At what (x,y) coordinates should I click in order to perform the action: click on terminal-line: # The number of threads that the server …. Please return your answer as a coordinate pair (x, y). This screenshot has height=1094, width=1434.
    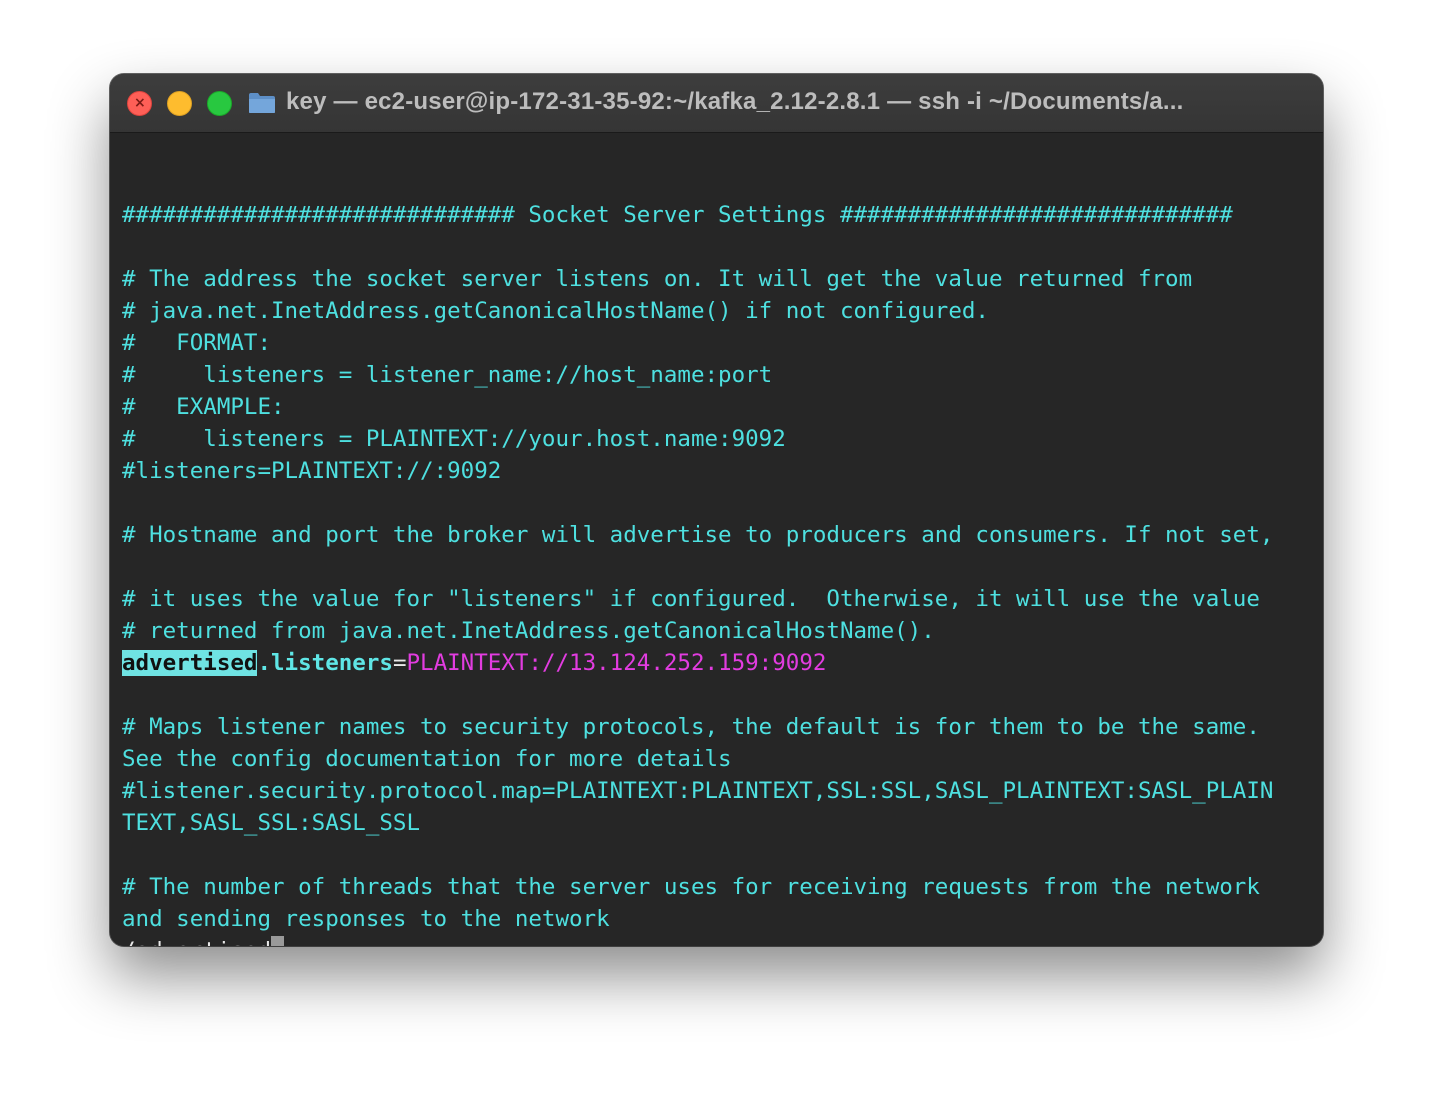
    Looking at the image, I should click on (691, 887).